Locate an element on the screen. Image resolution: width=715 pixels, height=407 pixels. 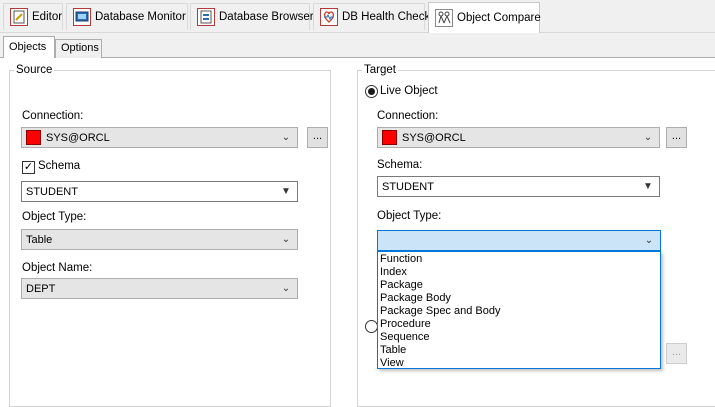
source-connection-label: Connection: is located at coordinates (53, 116).